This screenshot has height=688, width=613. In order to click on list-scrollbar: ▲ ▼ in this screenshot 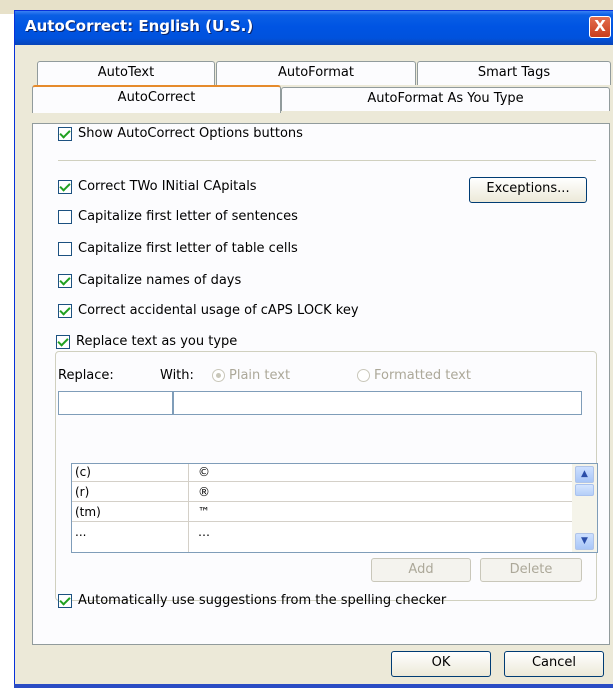, I will do `click(584, 508)`.